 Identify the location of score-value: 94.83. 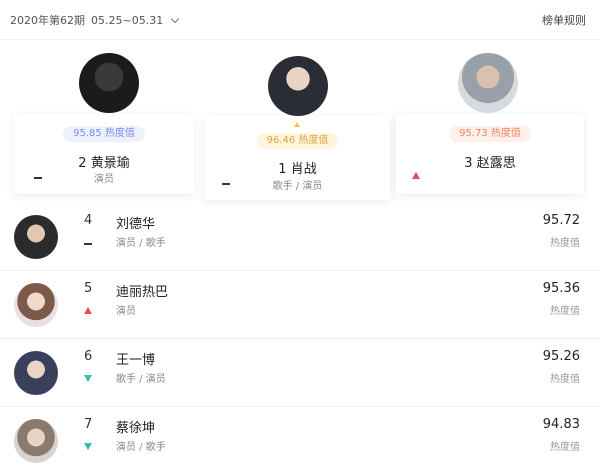
(561, 424).